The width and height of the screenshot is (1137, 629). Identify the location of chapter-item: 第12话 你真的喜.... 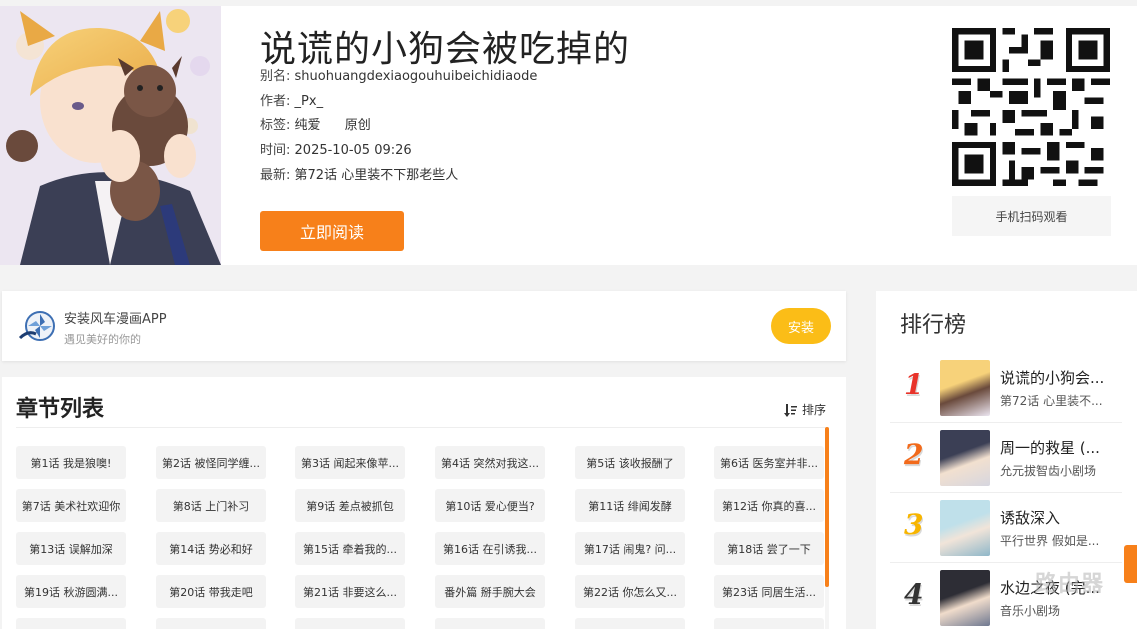
(769, 505).